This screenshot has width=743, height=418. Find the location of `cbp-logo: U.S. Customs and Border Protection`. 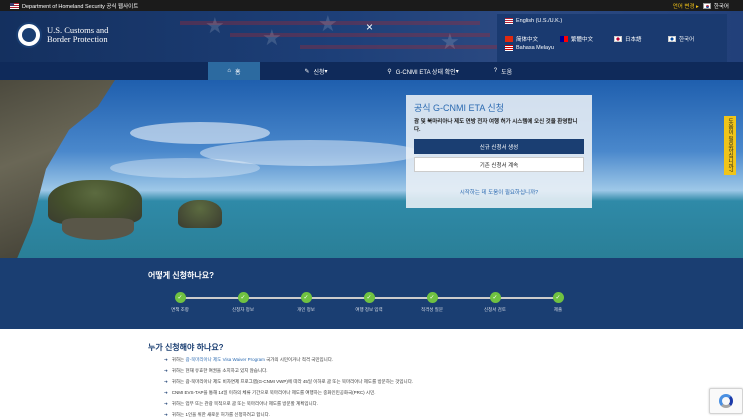

cbp-logo: U.S. Customs and Border Protection is located at coordinates (62, 35).